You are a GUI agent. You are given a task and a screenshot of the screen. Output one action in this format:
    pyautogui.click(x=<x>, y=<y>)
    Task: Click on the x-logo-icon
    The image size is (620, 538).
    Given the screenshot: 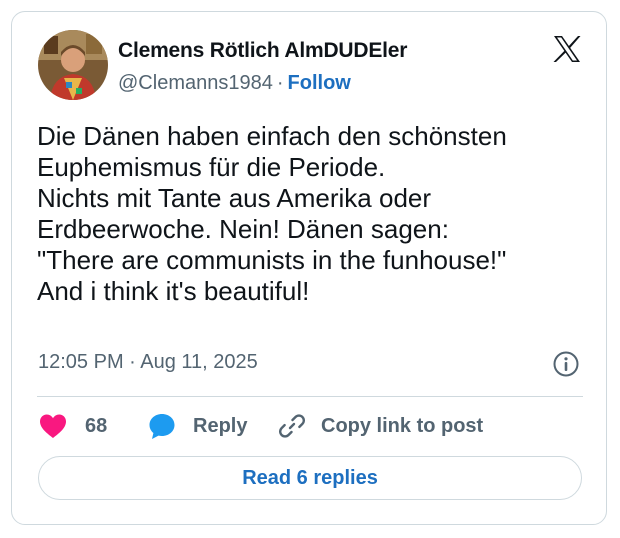 What is the action you would take?
    pyautogui.click(x=567, y=49)
    